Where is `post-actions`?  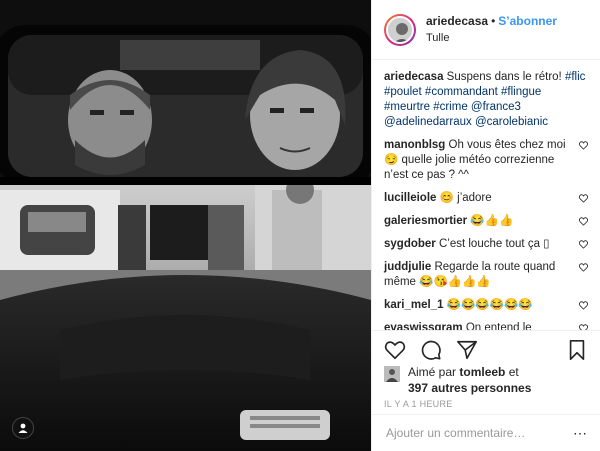
post-actions is located at coordinates (486, 349).